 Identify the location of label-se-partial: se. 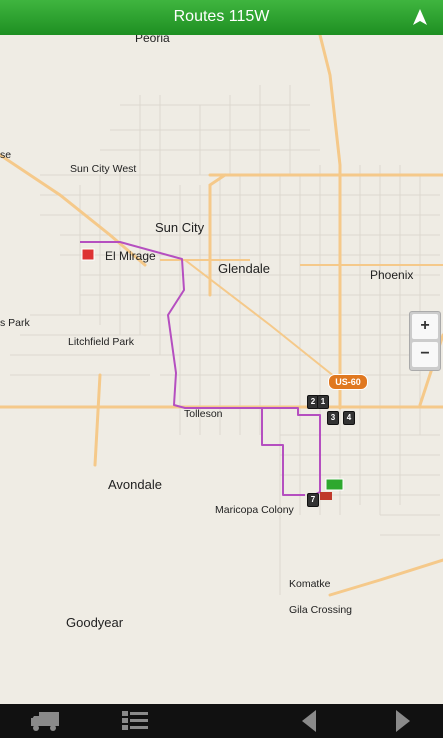
(6, 155).